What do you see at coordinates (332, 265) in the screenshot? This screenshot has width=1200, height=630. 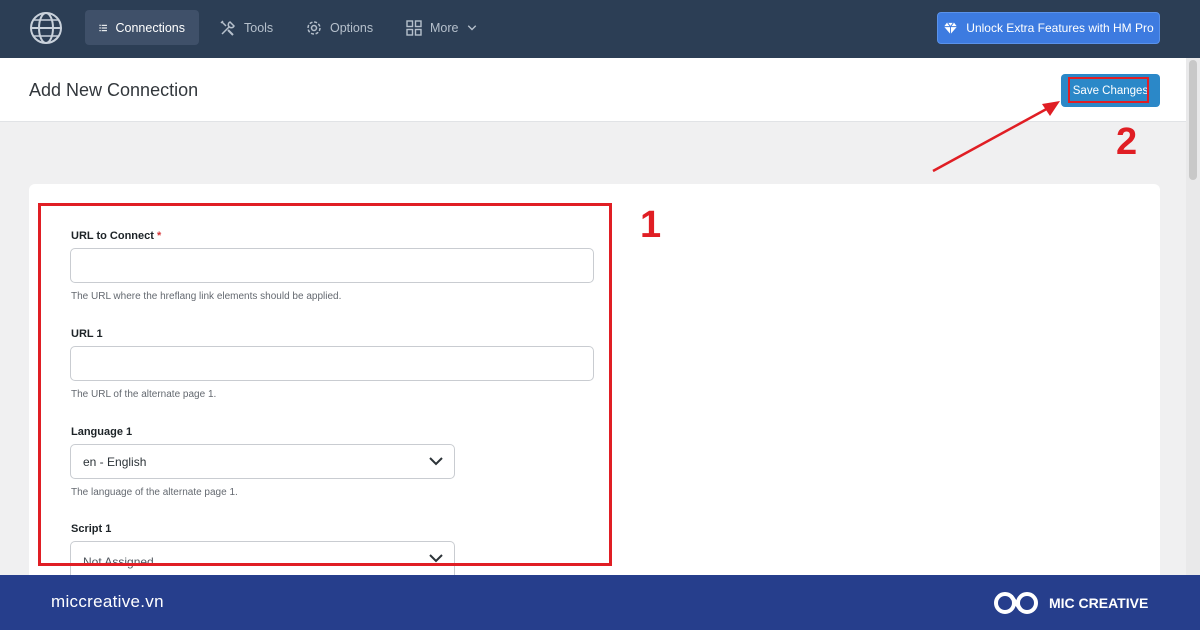 I see `url-connect-input` at bounding box center [332, 265].